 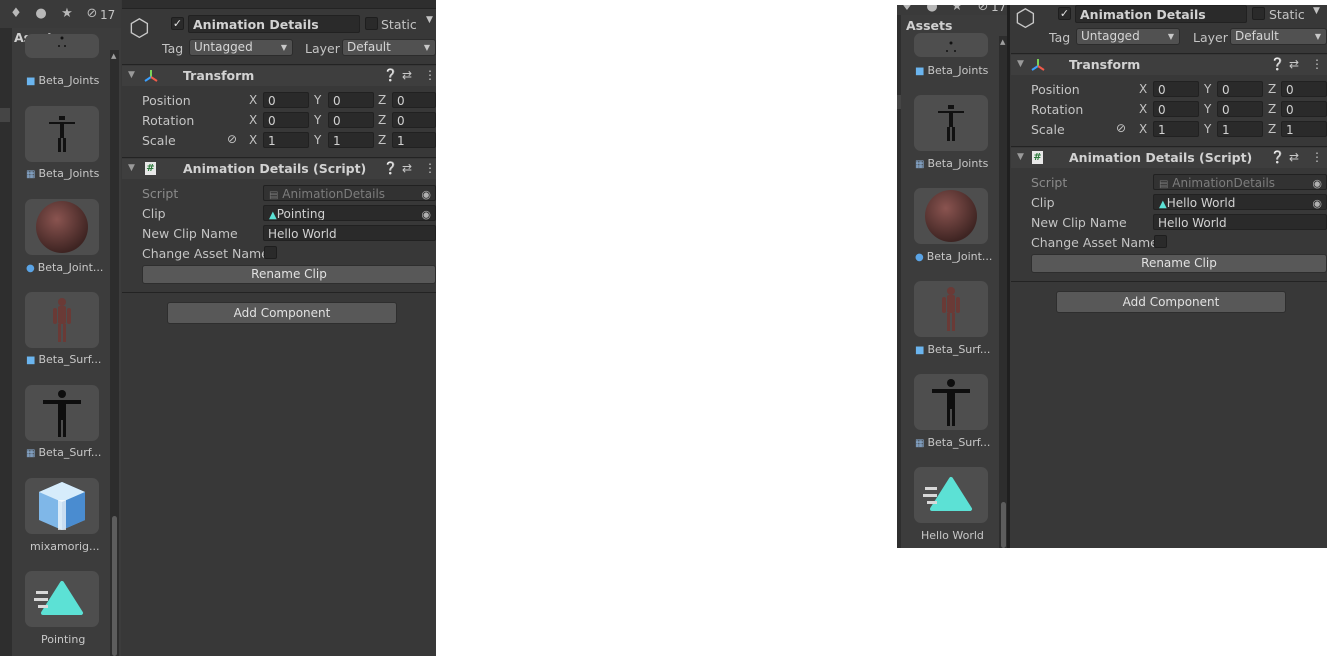 I want to click on asset-item: Hello World, so click(x=953, y=506).